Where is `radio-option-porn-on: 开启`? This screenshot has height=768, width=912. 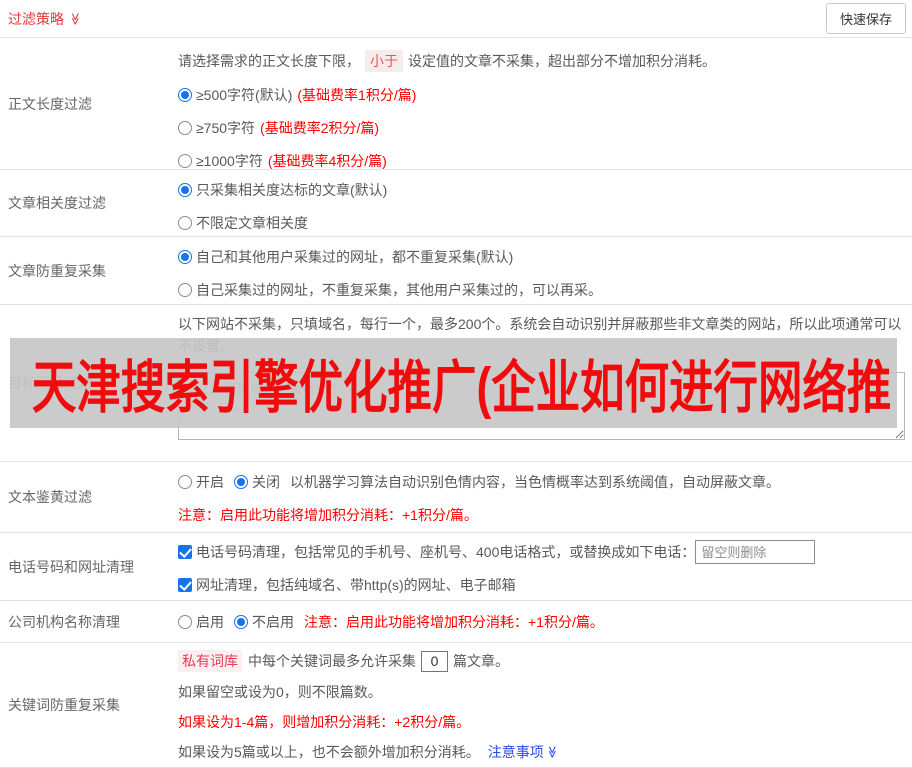
radio-option-porn-on: 开启 is located at coordinates (201, 482).